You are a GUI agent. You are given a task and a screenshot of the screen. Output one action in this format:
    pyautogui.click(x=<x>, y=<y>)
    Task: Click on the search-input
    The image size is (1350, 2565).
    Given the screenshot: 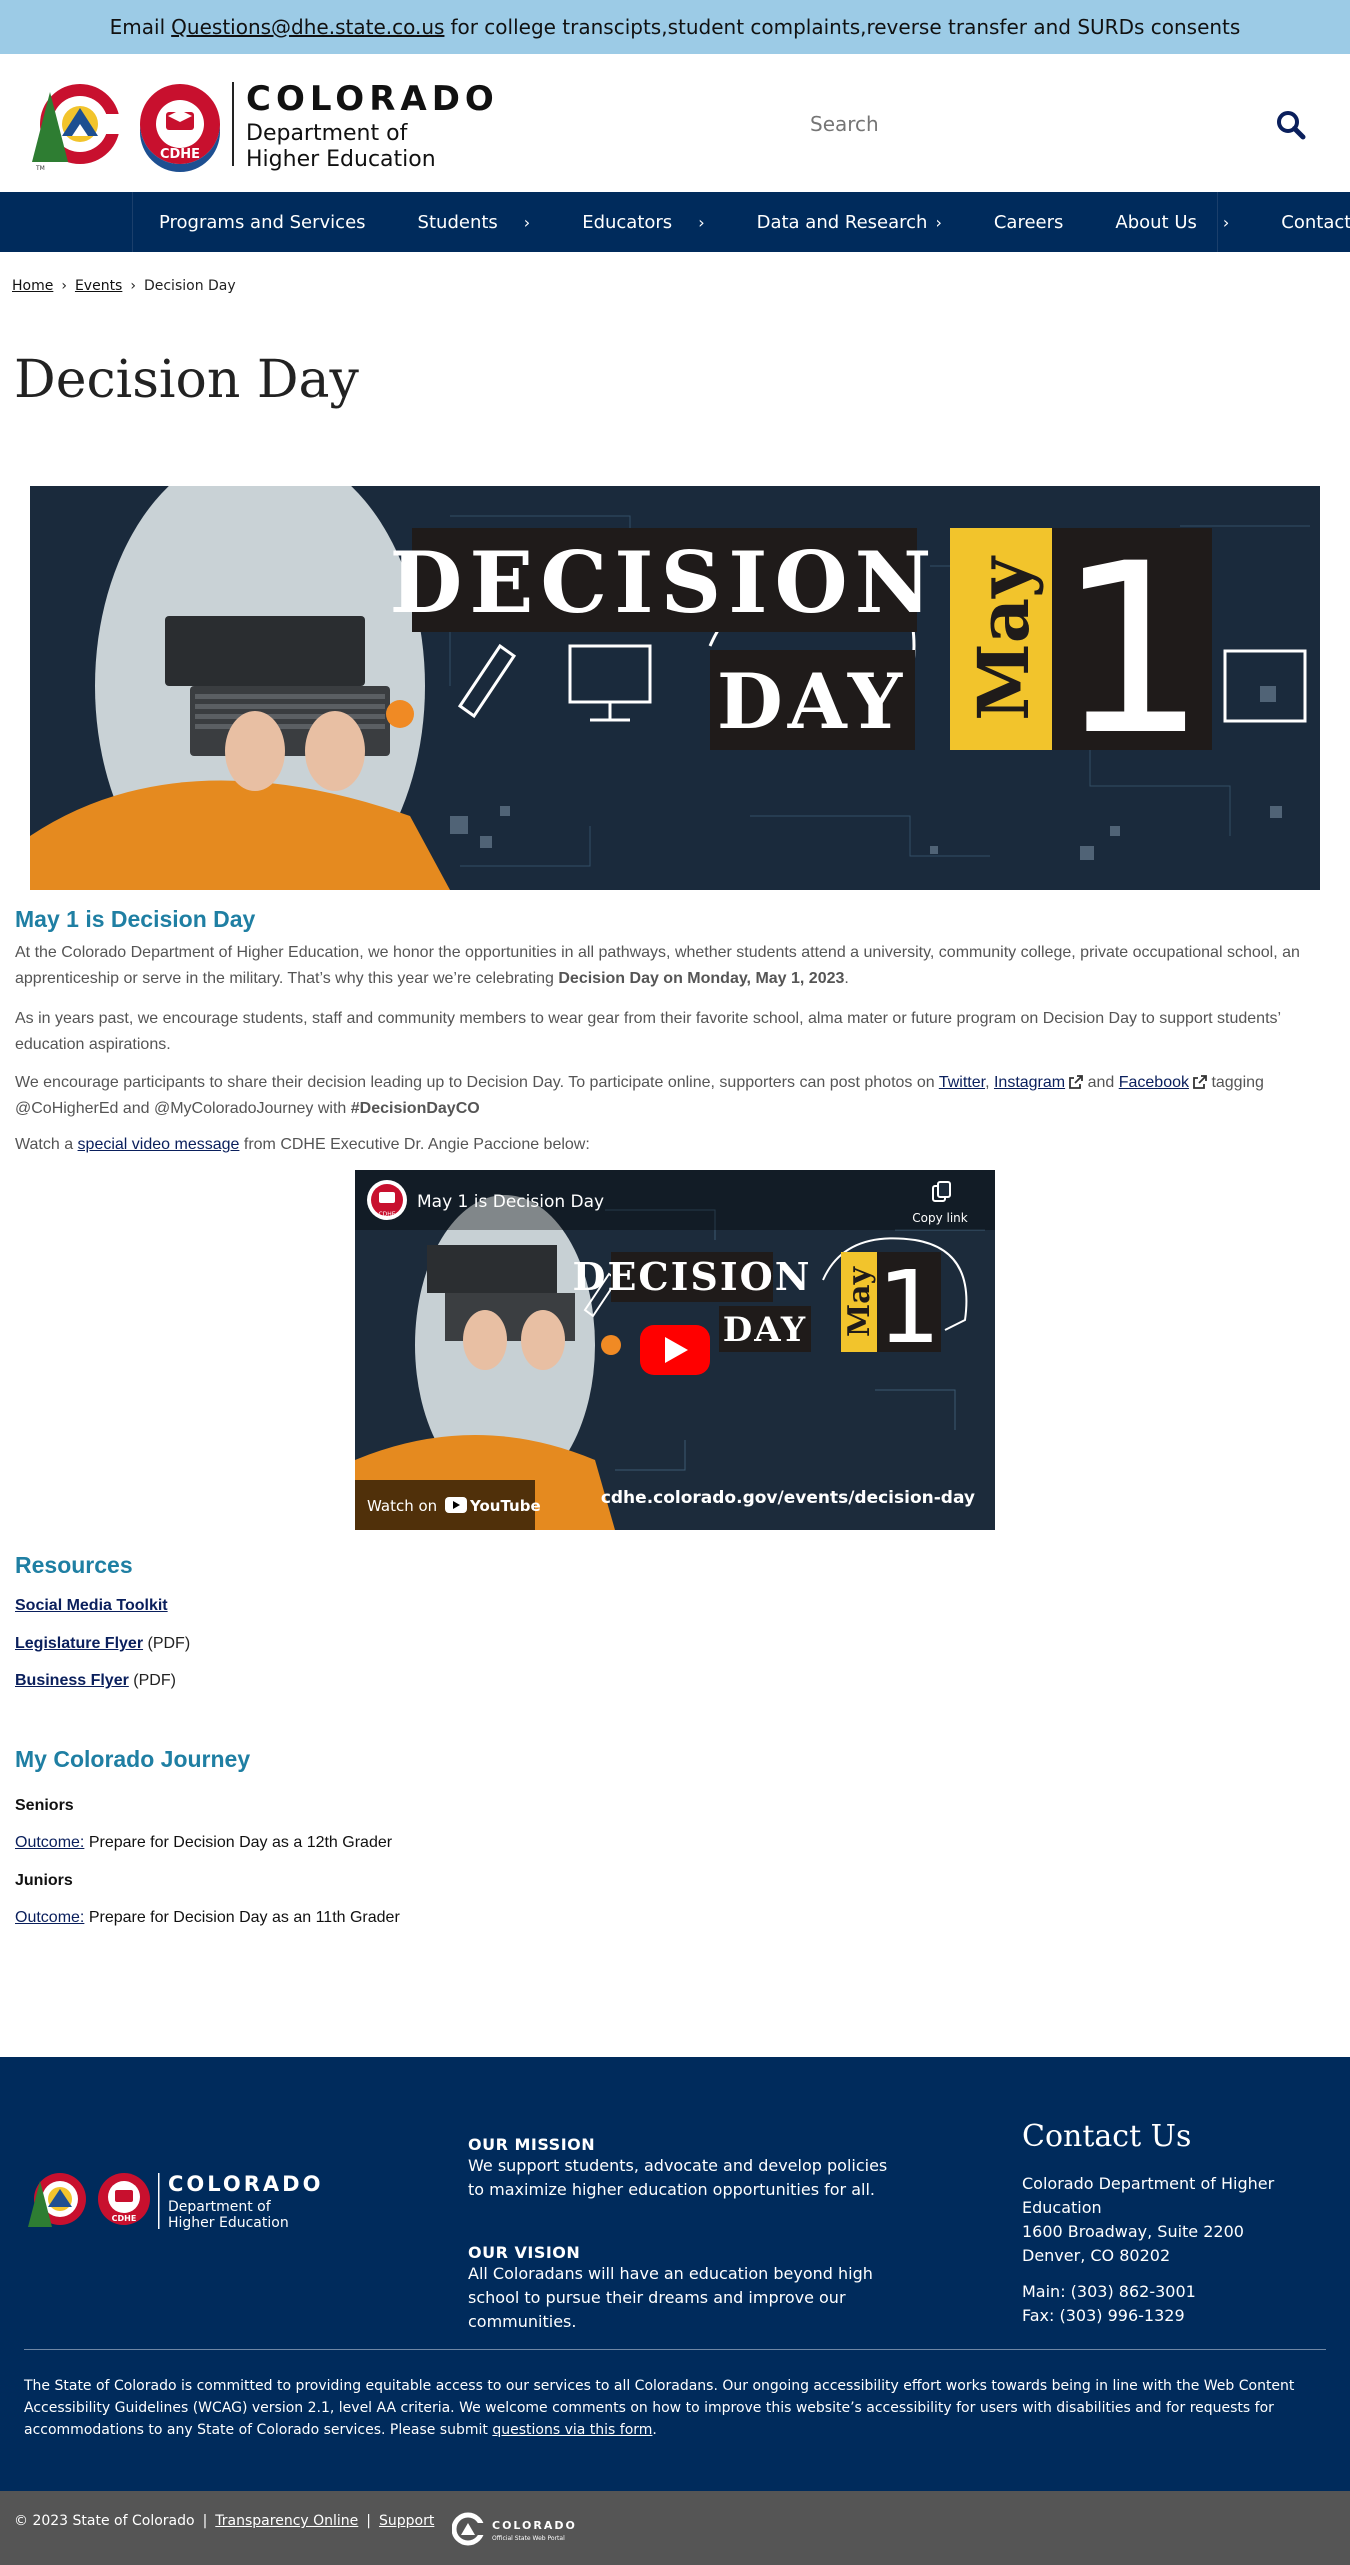 What is the action you would take?
    pyautogui.click(x=1025, y=124)
    